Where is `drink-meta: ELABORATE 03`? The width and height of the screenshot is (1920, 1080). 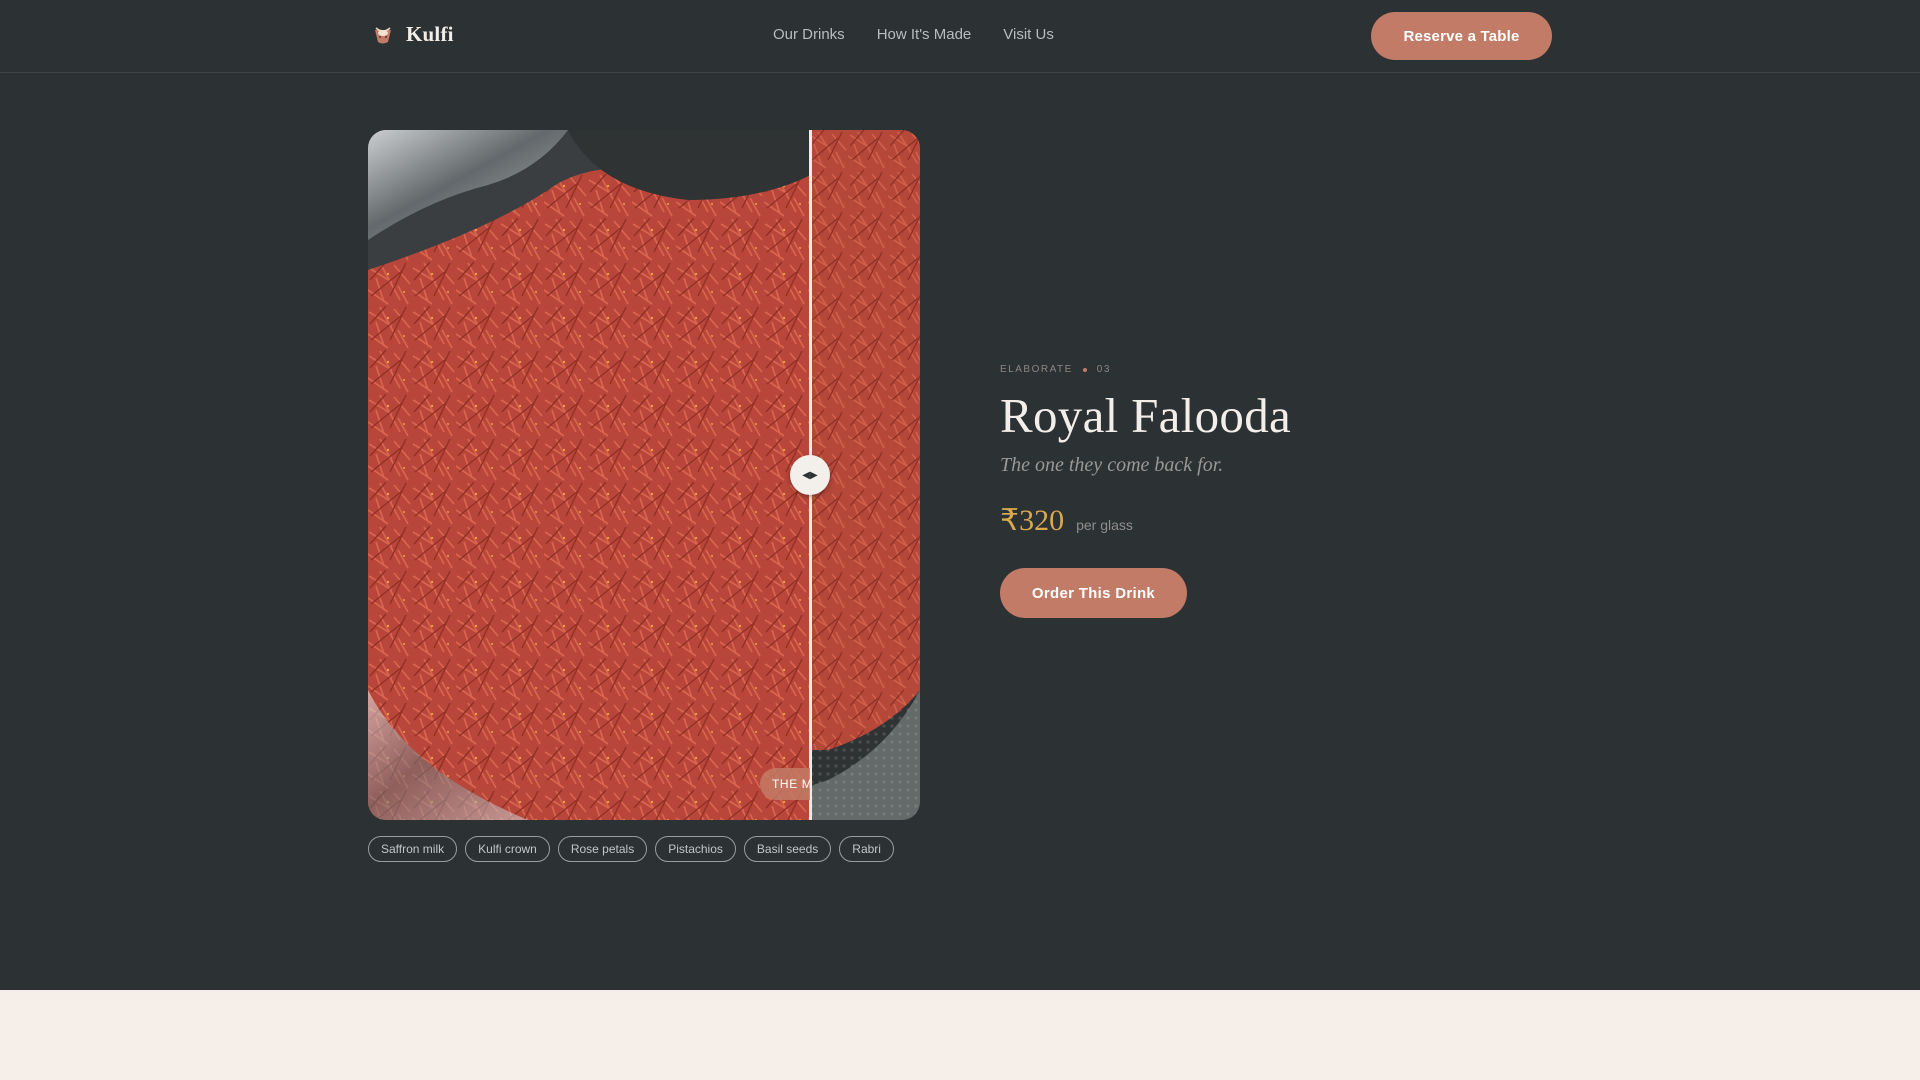
drink-meta: ELABORATE 03 is located at coordinates (1260, 369).